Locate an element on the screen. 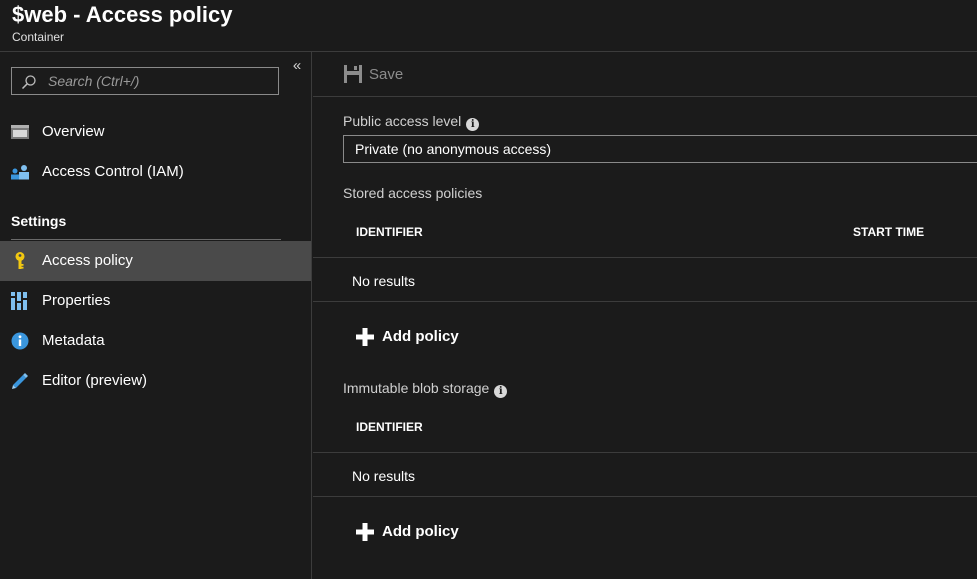 Image resolution: width=977 pixels, height=579 pixels. immutable-storage-title-text: Immutable blob storage is located at coordinates (416, 388).